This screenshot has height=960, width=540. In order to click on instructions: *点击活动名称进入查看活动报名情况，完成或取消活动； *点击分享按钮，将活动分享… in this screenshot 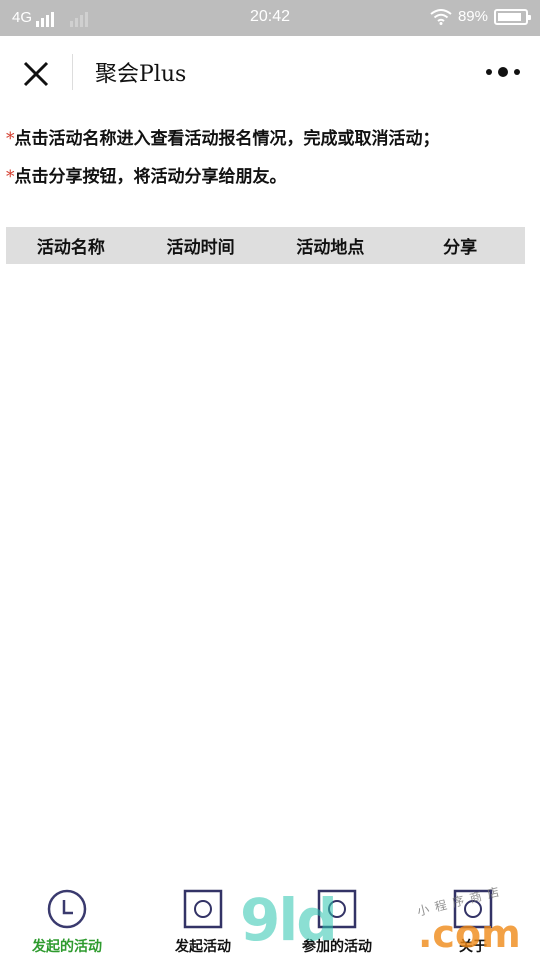, I will do `click(266, 164)`.